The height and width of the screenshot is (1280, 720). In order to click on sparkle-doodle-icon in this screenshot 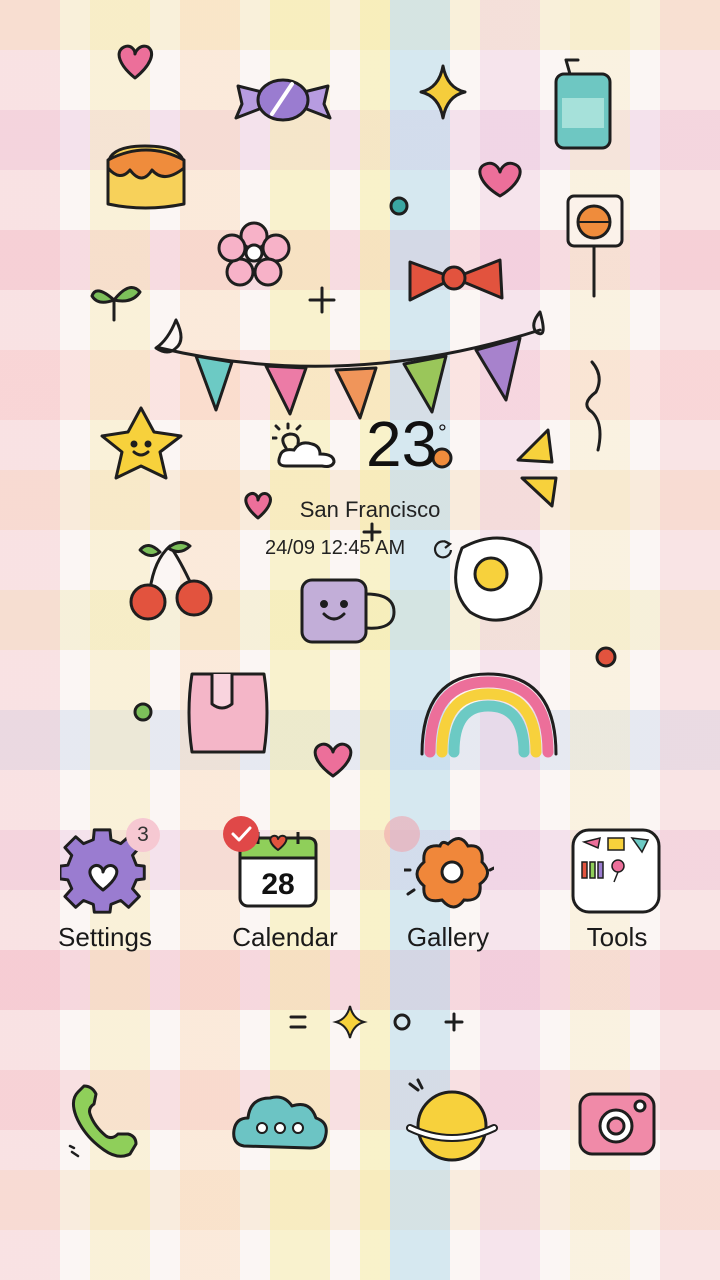, I will do `click(443, 92)`.